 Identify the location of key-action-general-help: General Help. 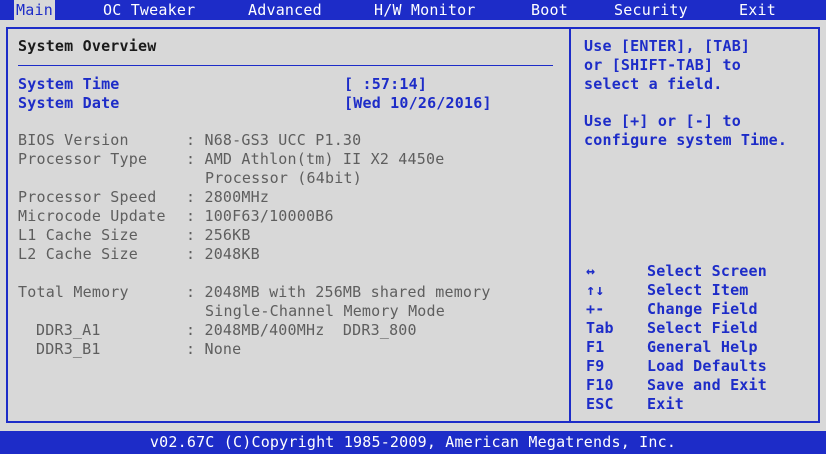
(702, 347).